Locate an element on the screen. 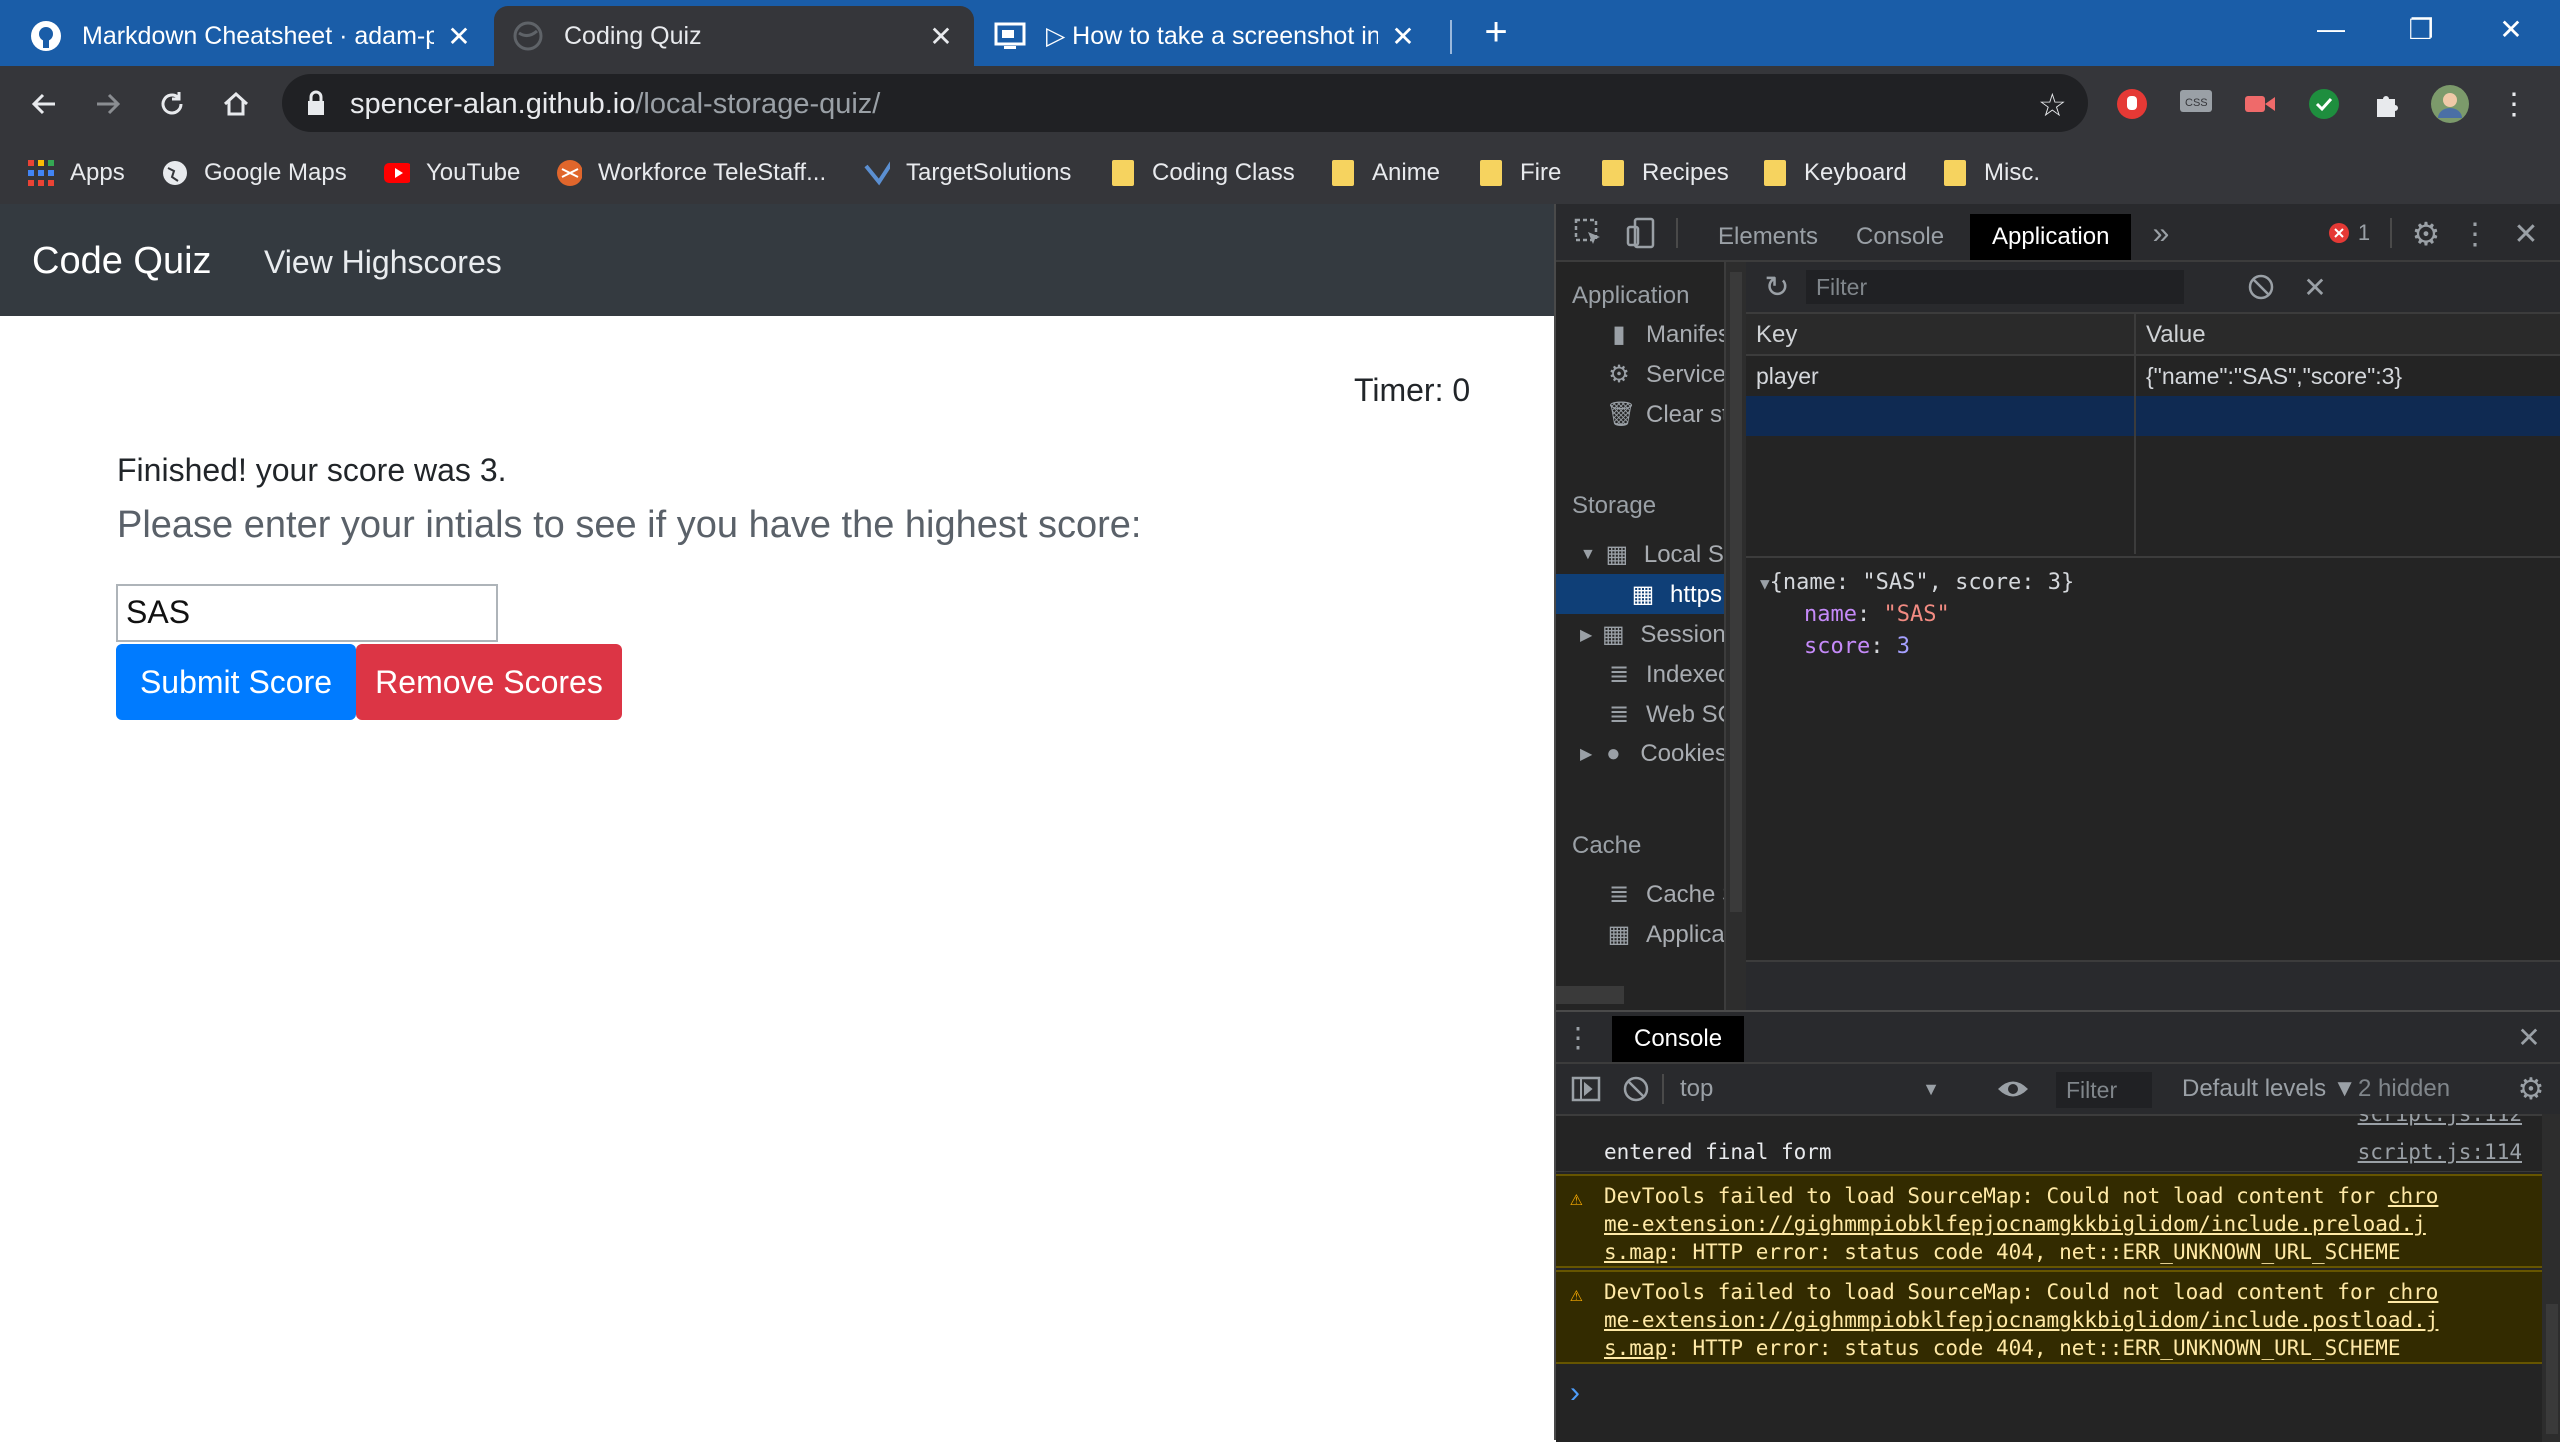 This screenshot has width=2560, height=1442. clear-all-icon is located at coordinates (2261, 287).